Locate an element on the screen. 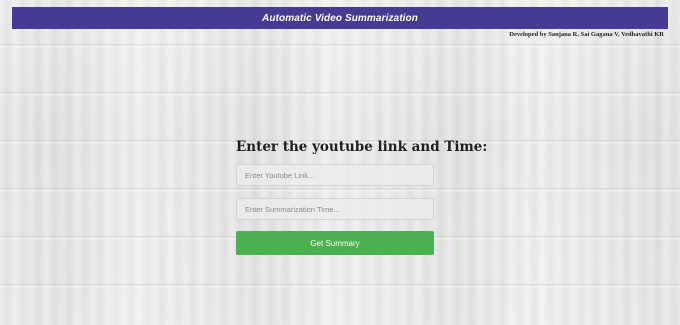 Image resolution: width=680 pixels, height=325 pixels. youtube-link-input is located at coordinates (335, 175).